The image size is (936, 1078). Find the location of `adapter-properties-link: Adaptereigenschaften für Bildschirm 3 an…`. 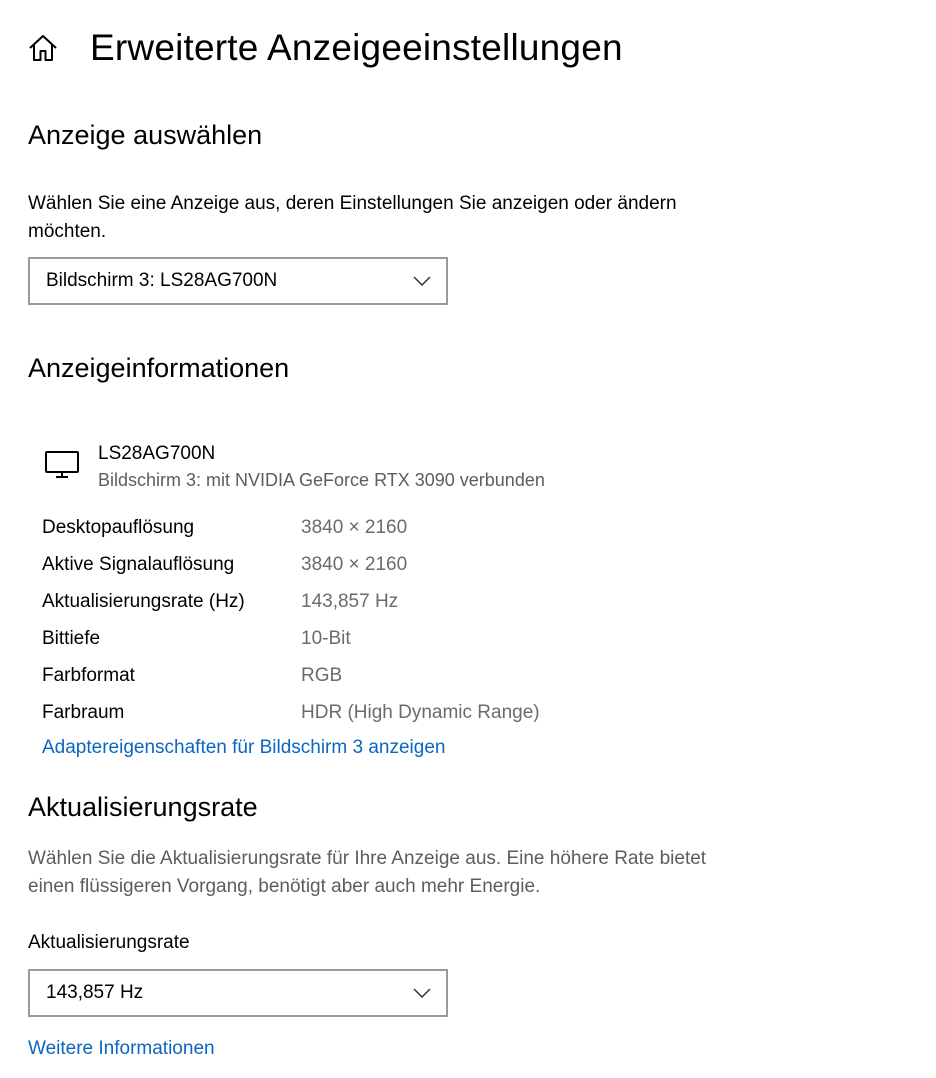

adapter-properties-link: Adaptereigenschaften für Bildschirm 3 an… is located at coordinates (243, 748).